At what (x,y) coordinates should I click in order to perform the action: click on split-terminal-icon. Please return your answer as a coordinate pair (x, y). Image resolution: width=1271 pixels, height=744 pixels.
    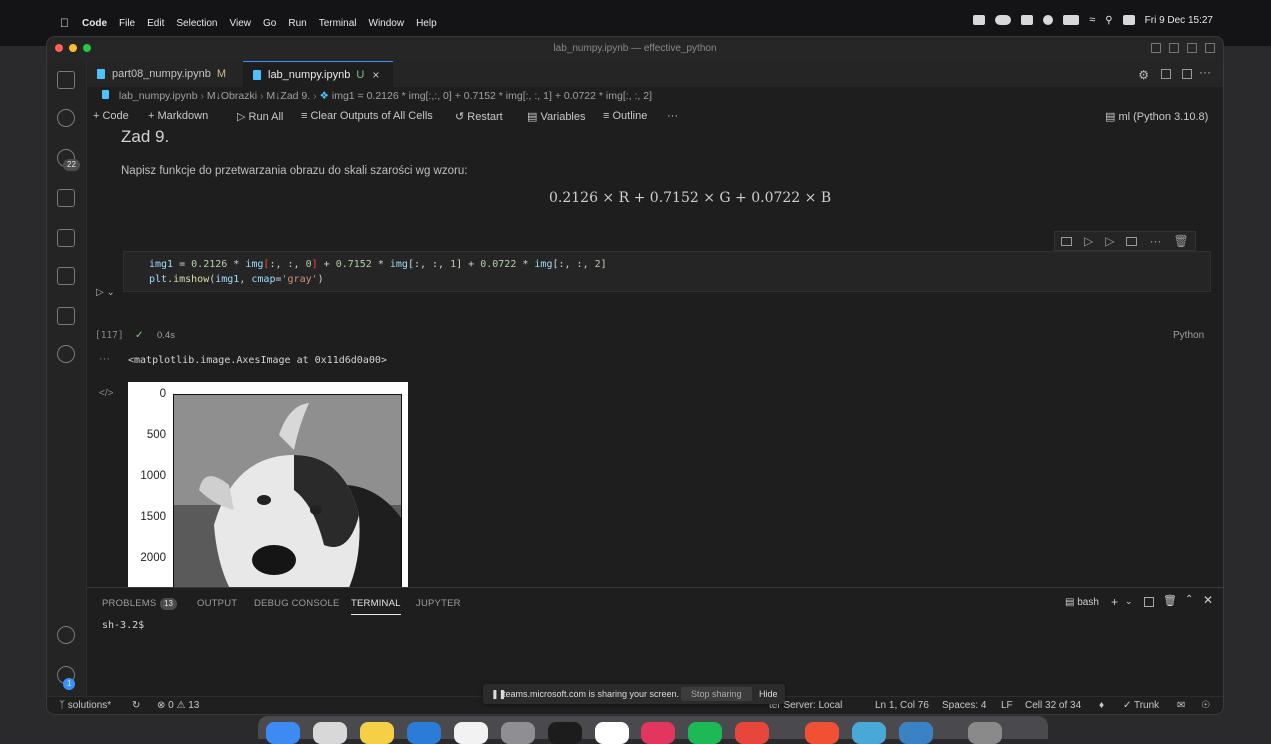
    Looking at the image, I should click on (1149, 602).